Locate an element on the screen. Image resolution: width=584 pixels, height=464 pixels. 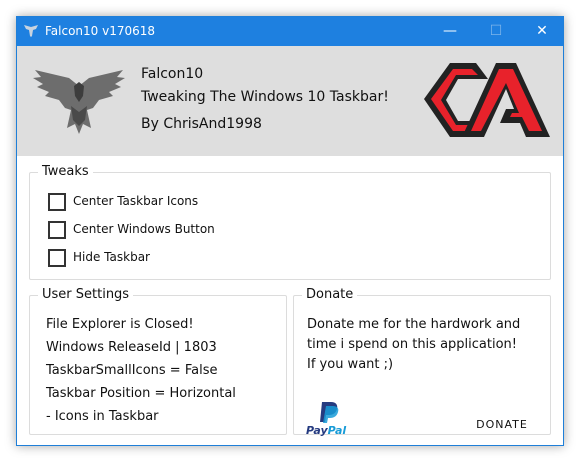
donate-message-line: If you want ;) is located at coordinates (350, 364).